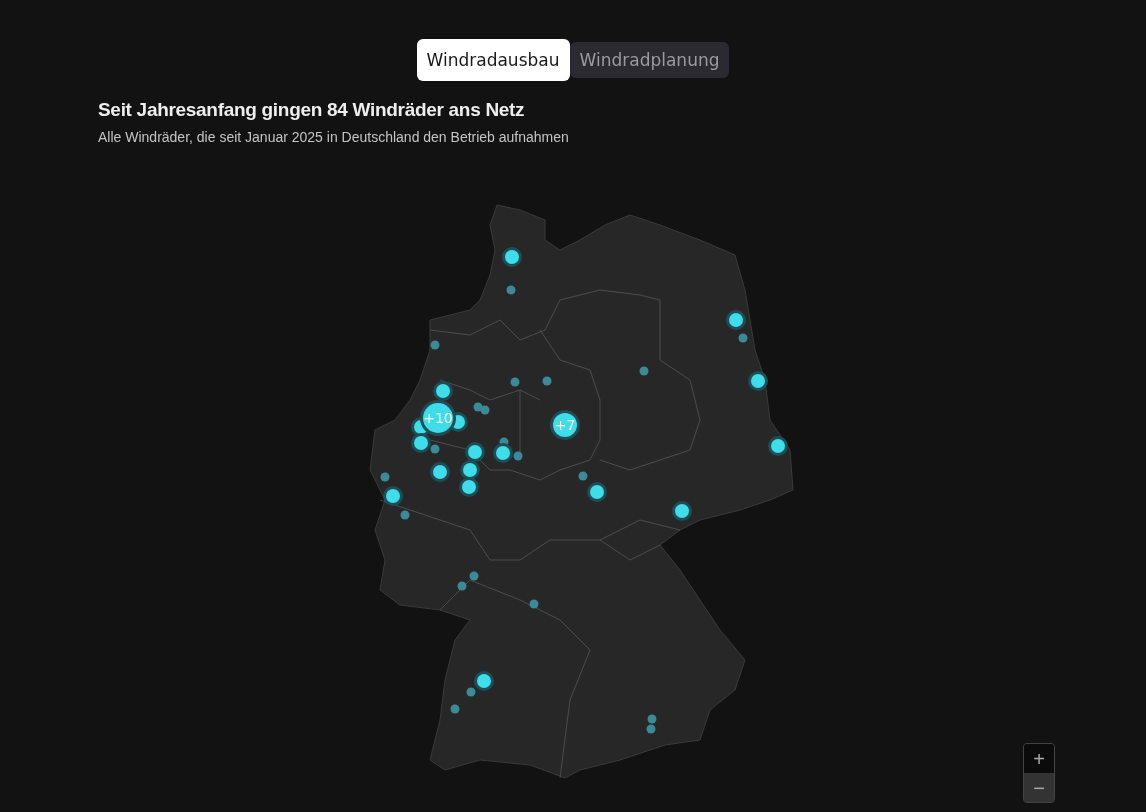 Image resolution: width=1146 pixels, height=812 pixels. I want to click on zoom-out-button: −, so click(1039, 787).